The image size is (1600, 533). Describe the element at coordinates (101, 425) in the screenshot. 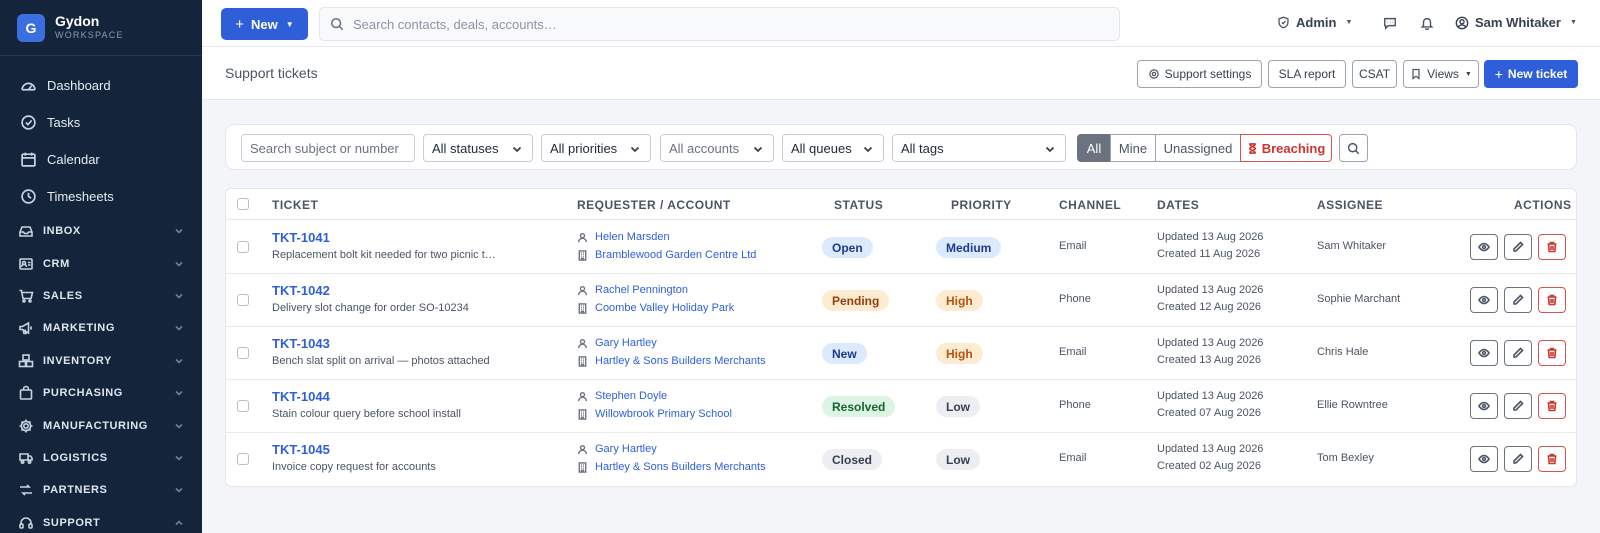

I see `sidebar-section-manufacturing: MANUFACTURING` at that location.